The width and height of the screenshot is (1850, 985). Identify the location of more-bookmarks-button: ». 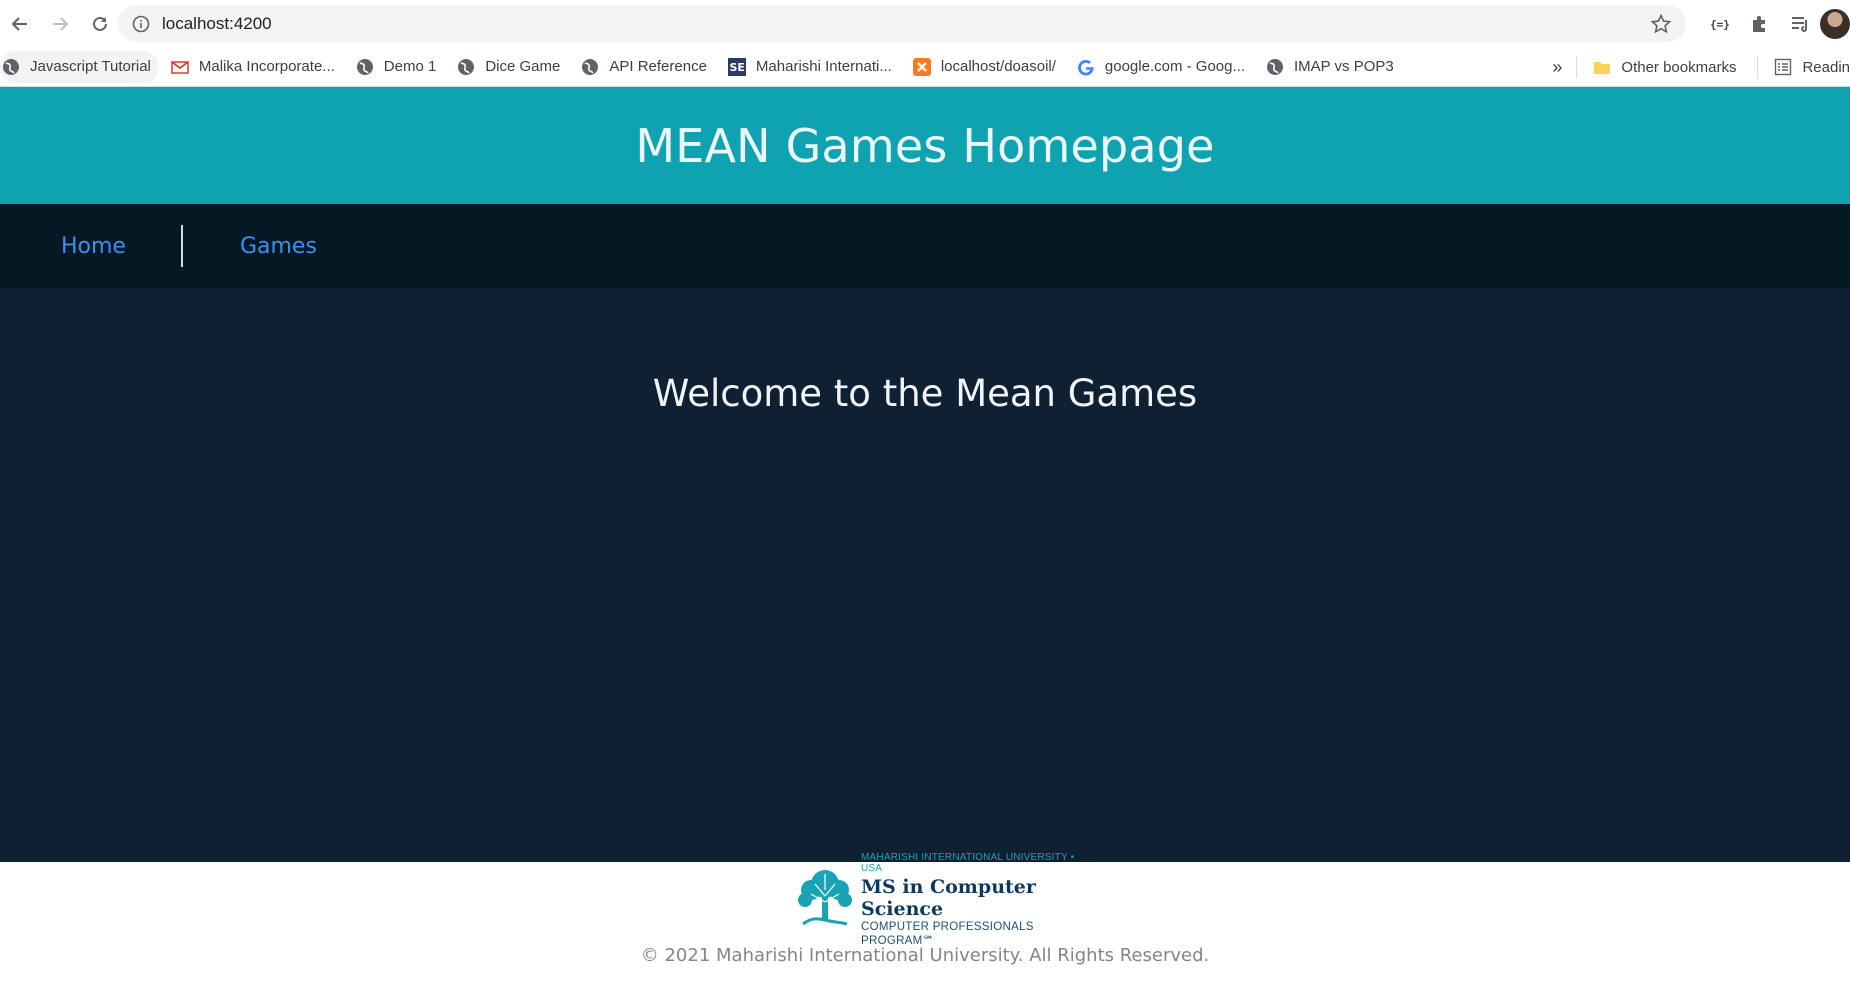
(1557, 67).